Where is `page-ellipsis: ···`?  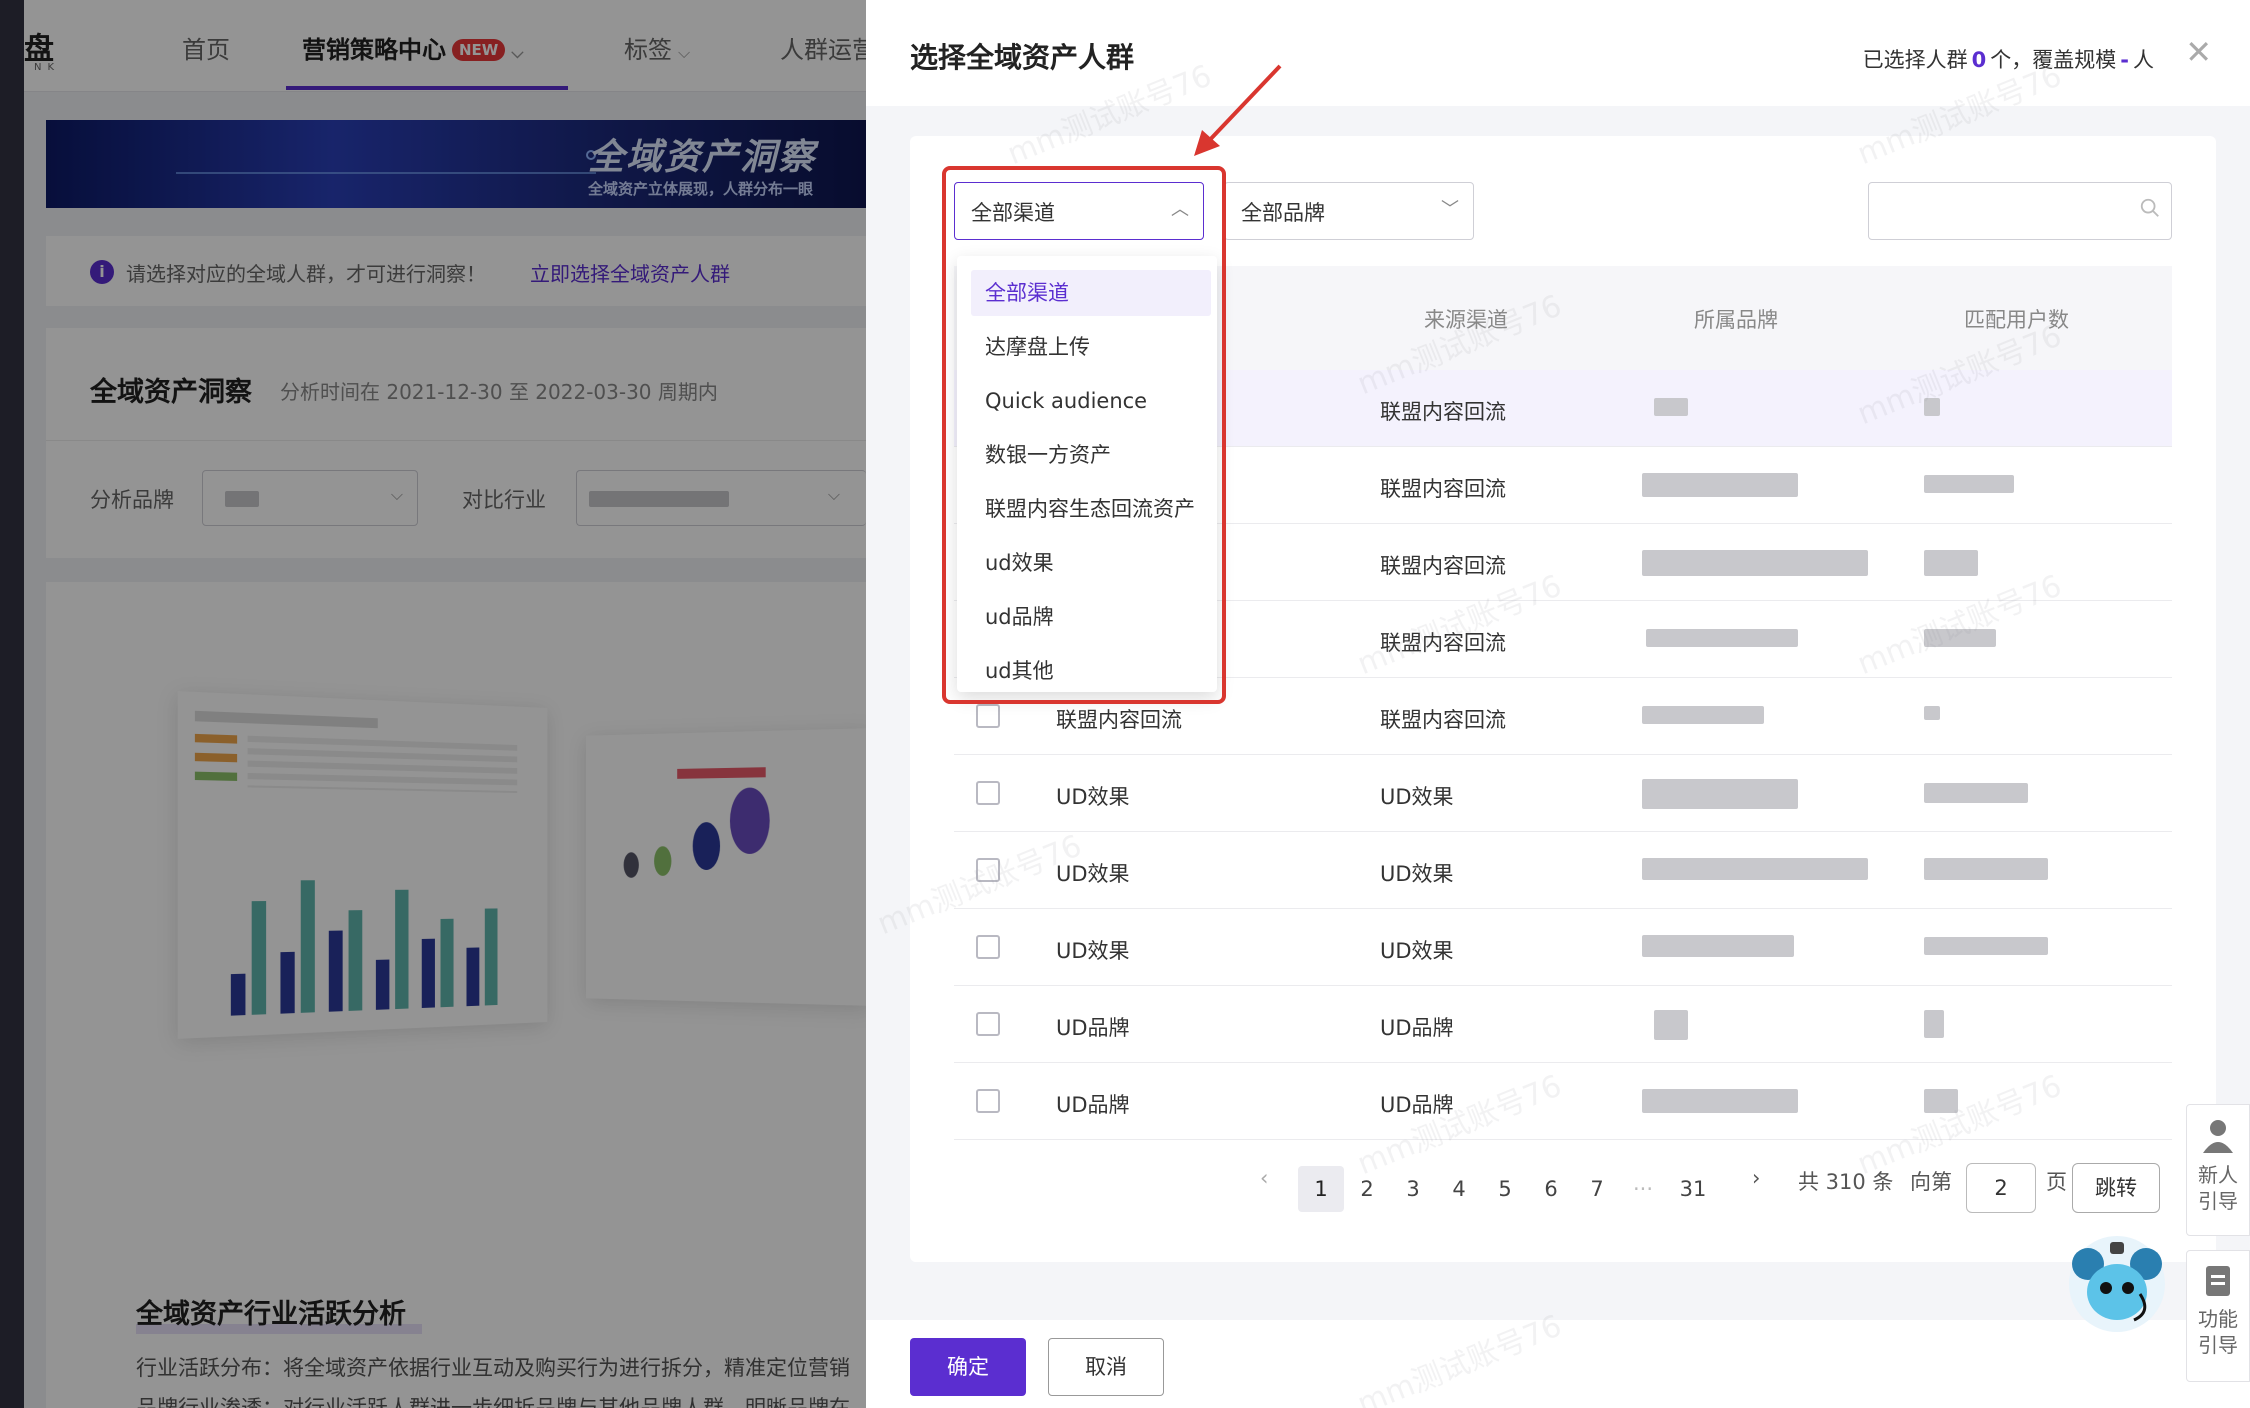
page-ellipsis: ··· is located at coordinates (1643, 1189).